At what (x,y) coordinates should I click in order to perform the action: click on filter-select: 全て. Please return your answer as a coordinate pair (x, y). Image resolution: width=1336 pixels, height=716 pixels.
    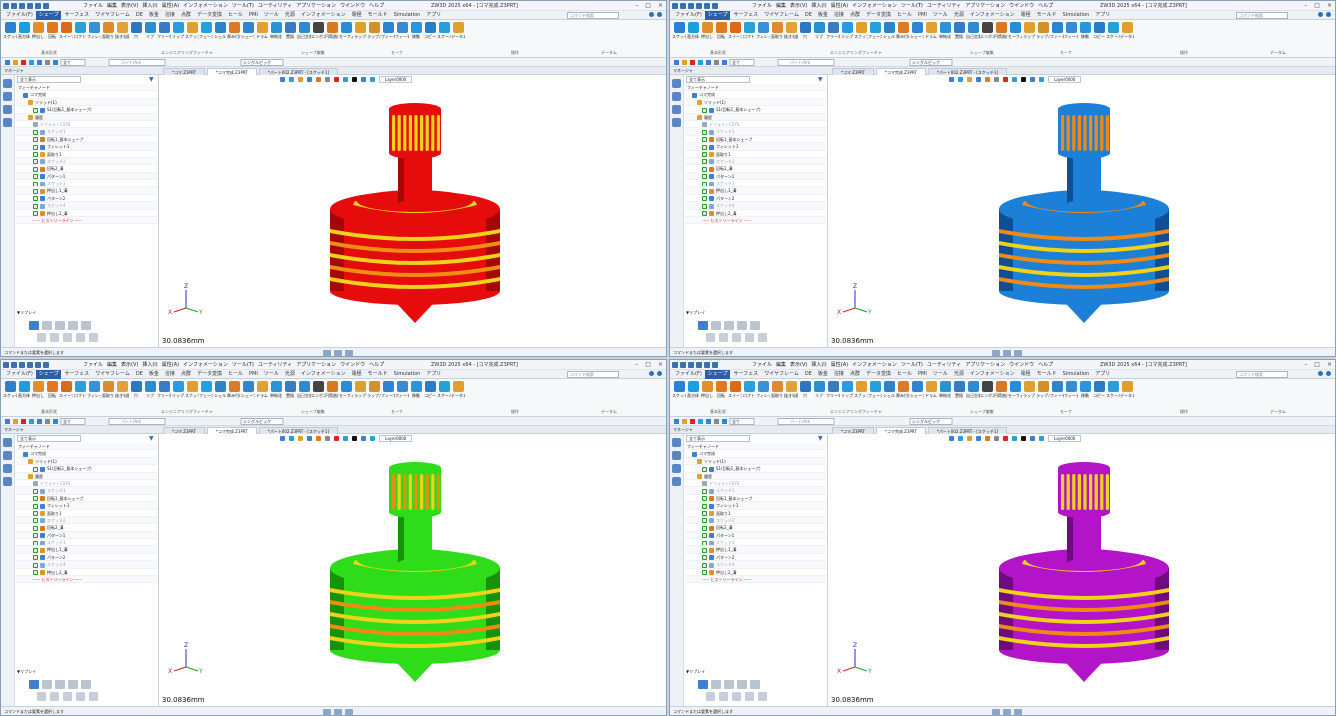
    Looking at the image, I should click on (67, 62).